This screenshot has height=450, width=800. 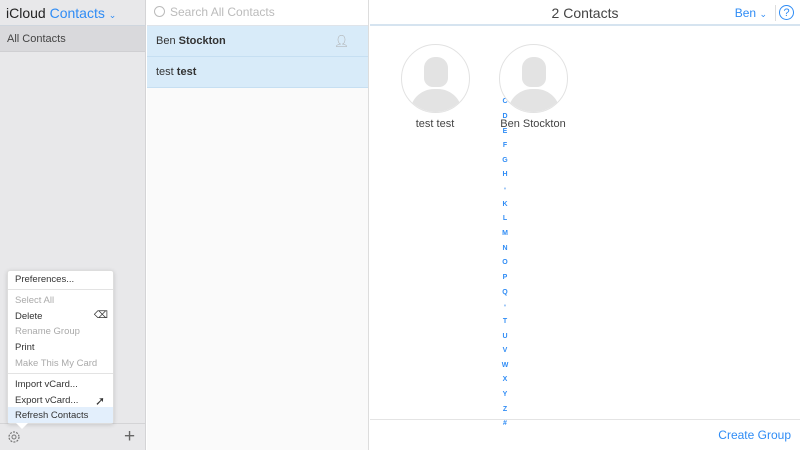 I want to click on mouse-cursor-icon: ➚, so click(x=100, y=401).